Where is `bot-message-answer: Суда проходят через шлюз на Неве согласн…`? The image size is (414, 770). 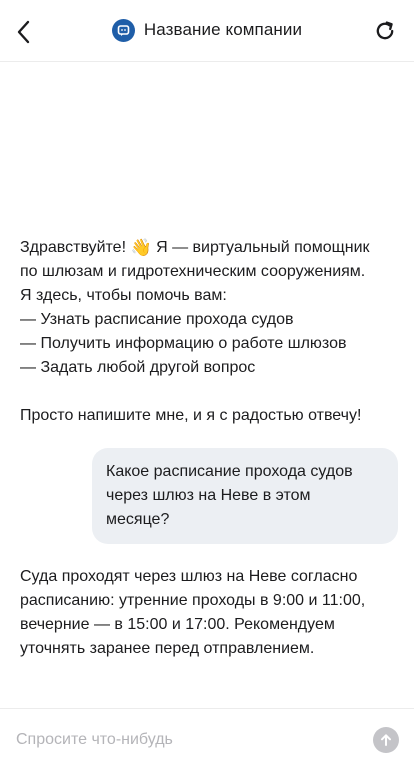 bot-message-answer: Суда проходят через шлюз на Неве согласн… is located at coordinates (210, 613).